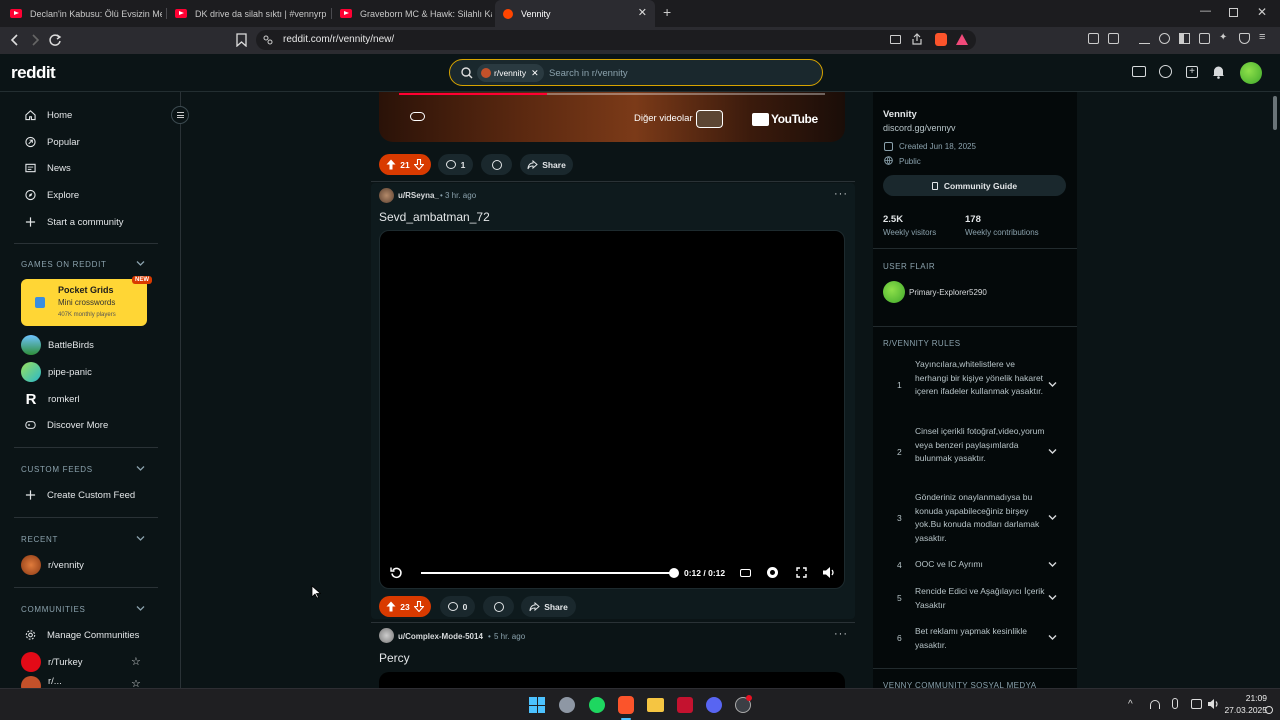 This screenshot has width=1280, height=720. I want to click on wallet-panel-icon, so click(1204, 38).